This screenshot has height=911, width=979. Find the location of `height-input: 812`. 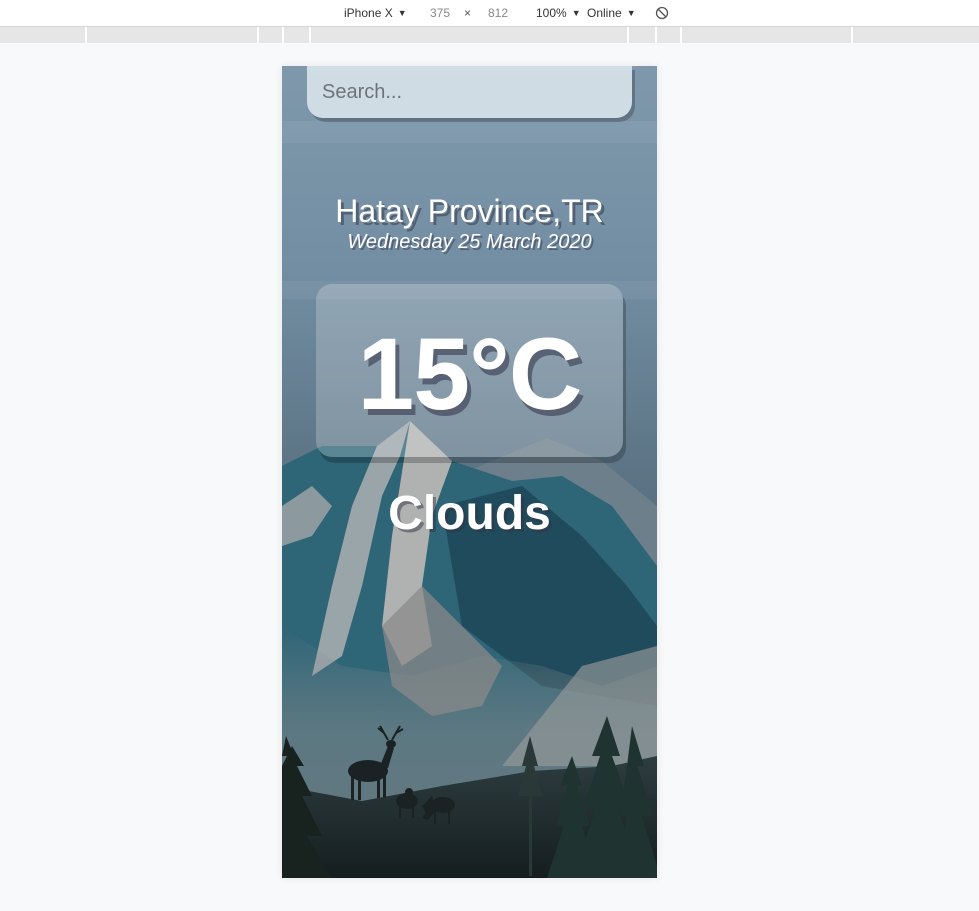

height-input: 812 is located at coordinates (498, 13).